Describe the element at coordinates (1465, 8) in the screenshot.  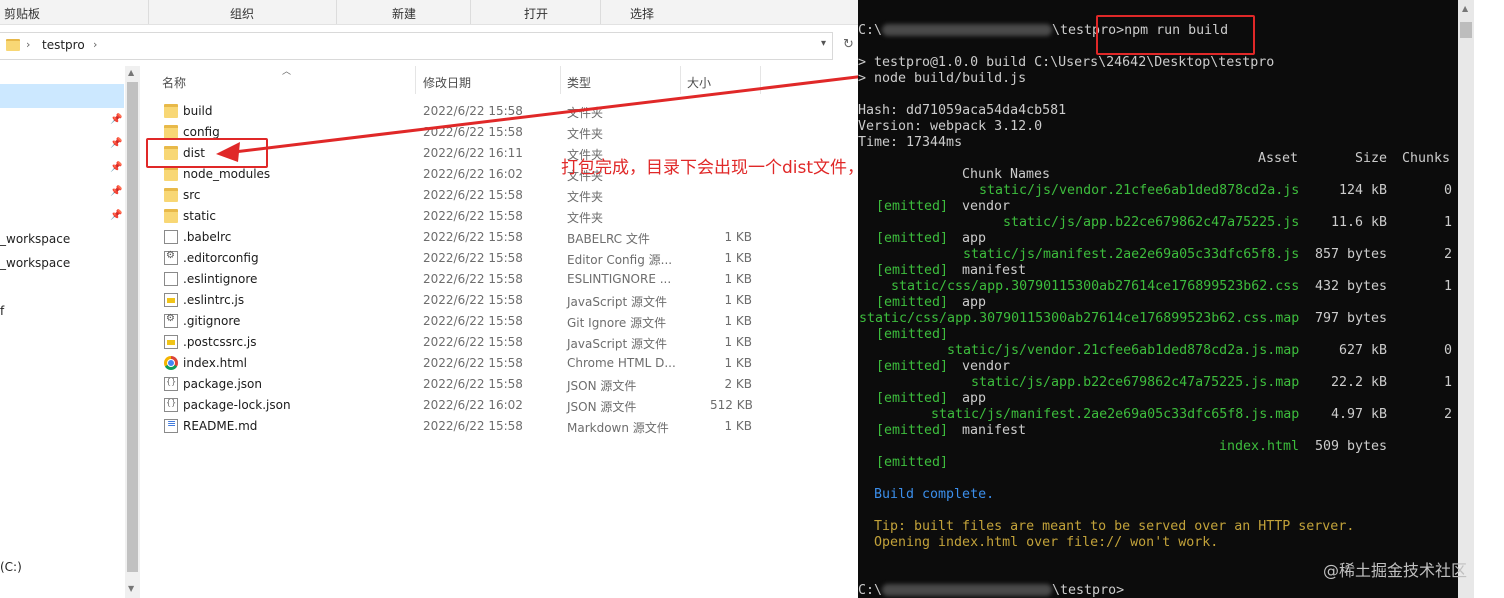
I see `scroll-up-icon: ▲` at that location.